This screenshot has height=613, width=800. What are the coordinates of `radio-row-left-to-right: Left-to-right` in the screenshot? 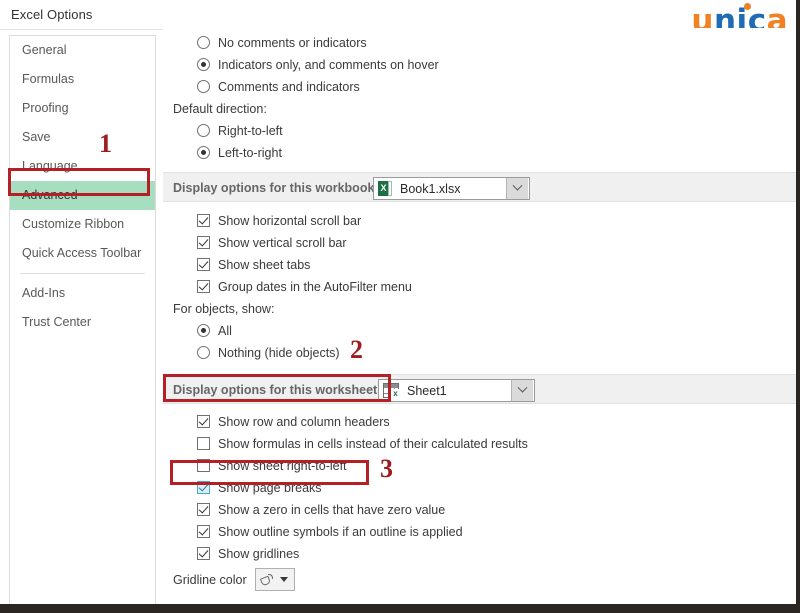 It's located at (479, 153).